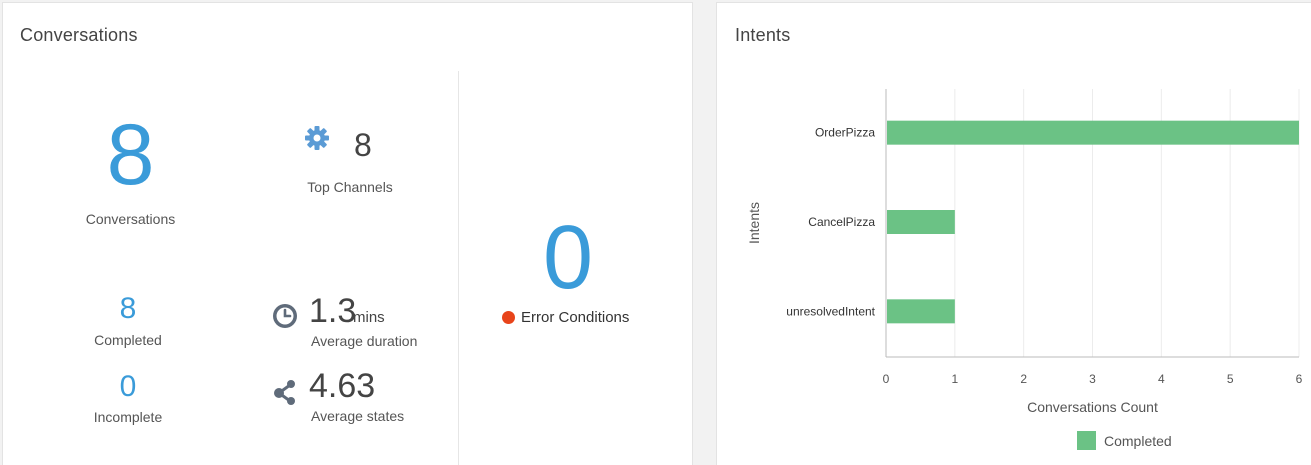 Image resolution: width=1311 pixels, height=465 pixels. I want to click on average-duration-label: Average duration, so click(364, 341).